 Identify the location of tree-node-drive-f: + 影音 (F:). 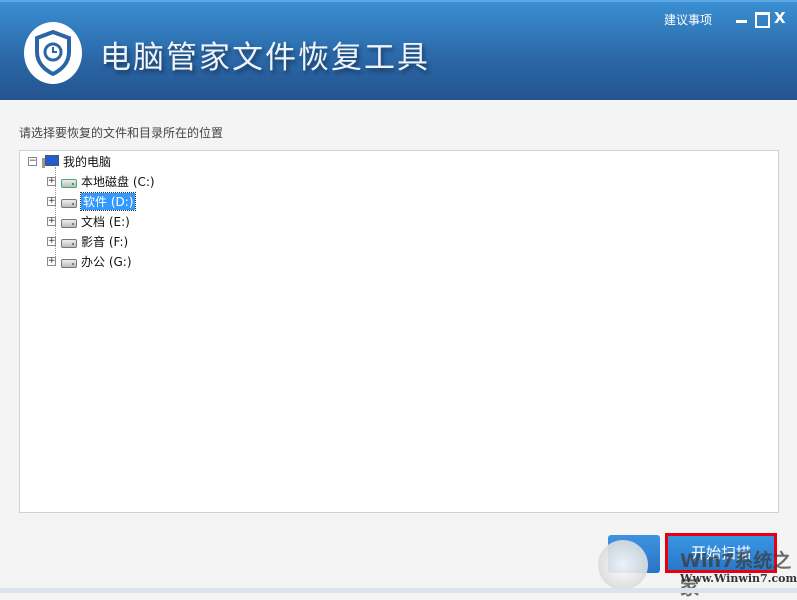
(87, 241).